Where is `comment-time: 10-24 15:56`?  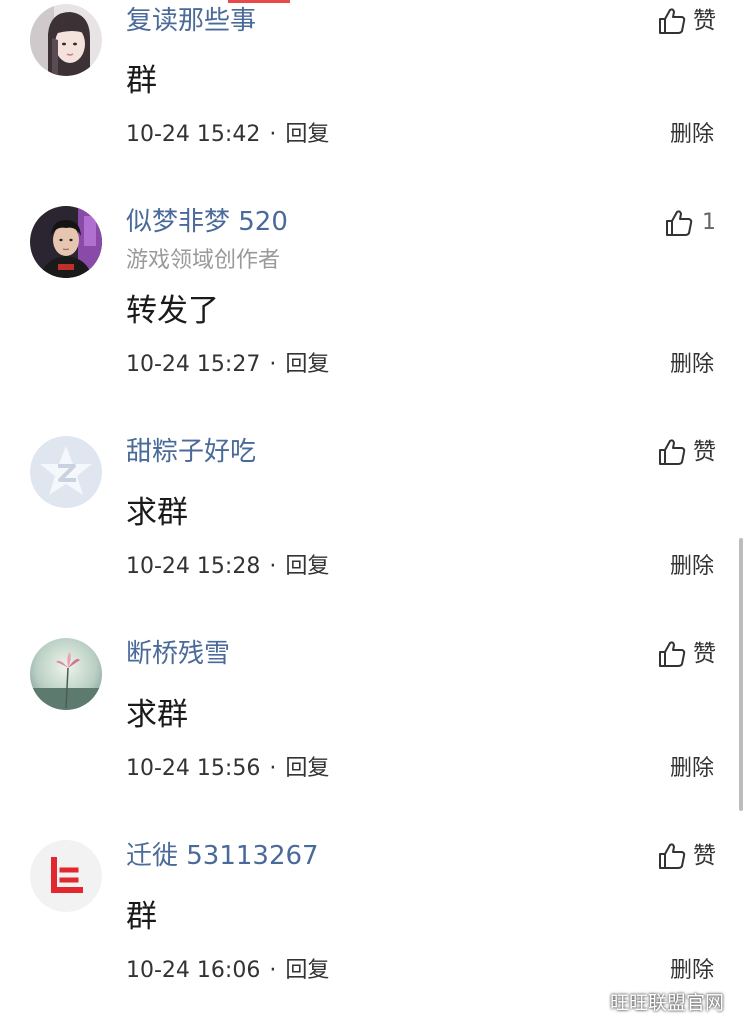 comment-time: 10-24 15:56 is located at coordinates (193, 768).